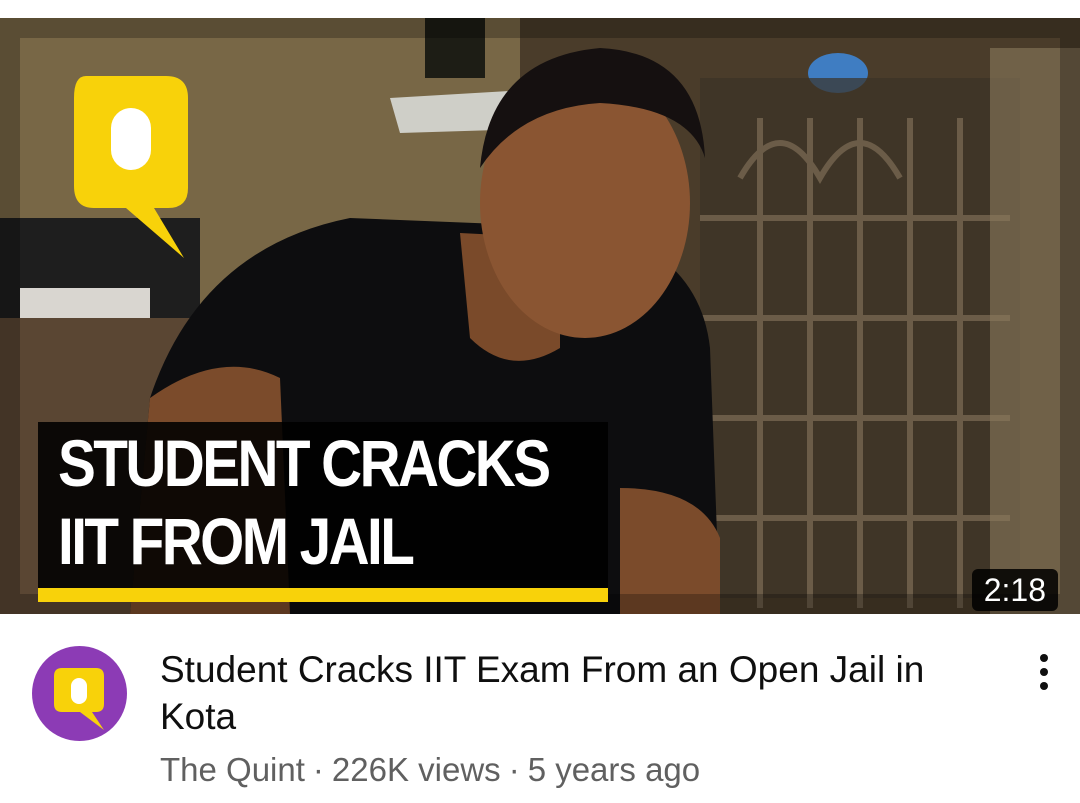 This screenshot has height=803, width=1080. Describe the element at coordinates (323, 595) in the screenshot. I see `headline-accent-bar` at that location.